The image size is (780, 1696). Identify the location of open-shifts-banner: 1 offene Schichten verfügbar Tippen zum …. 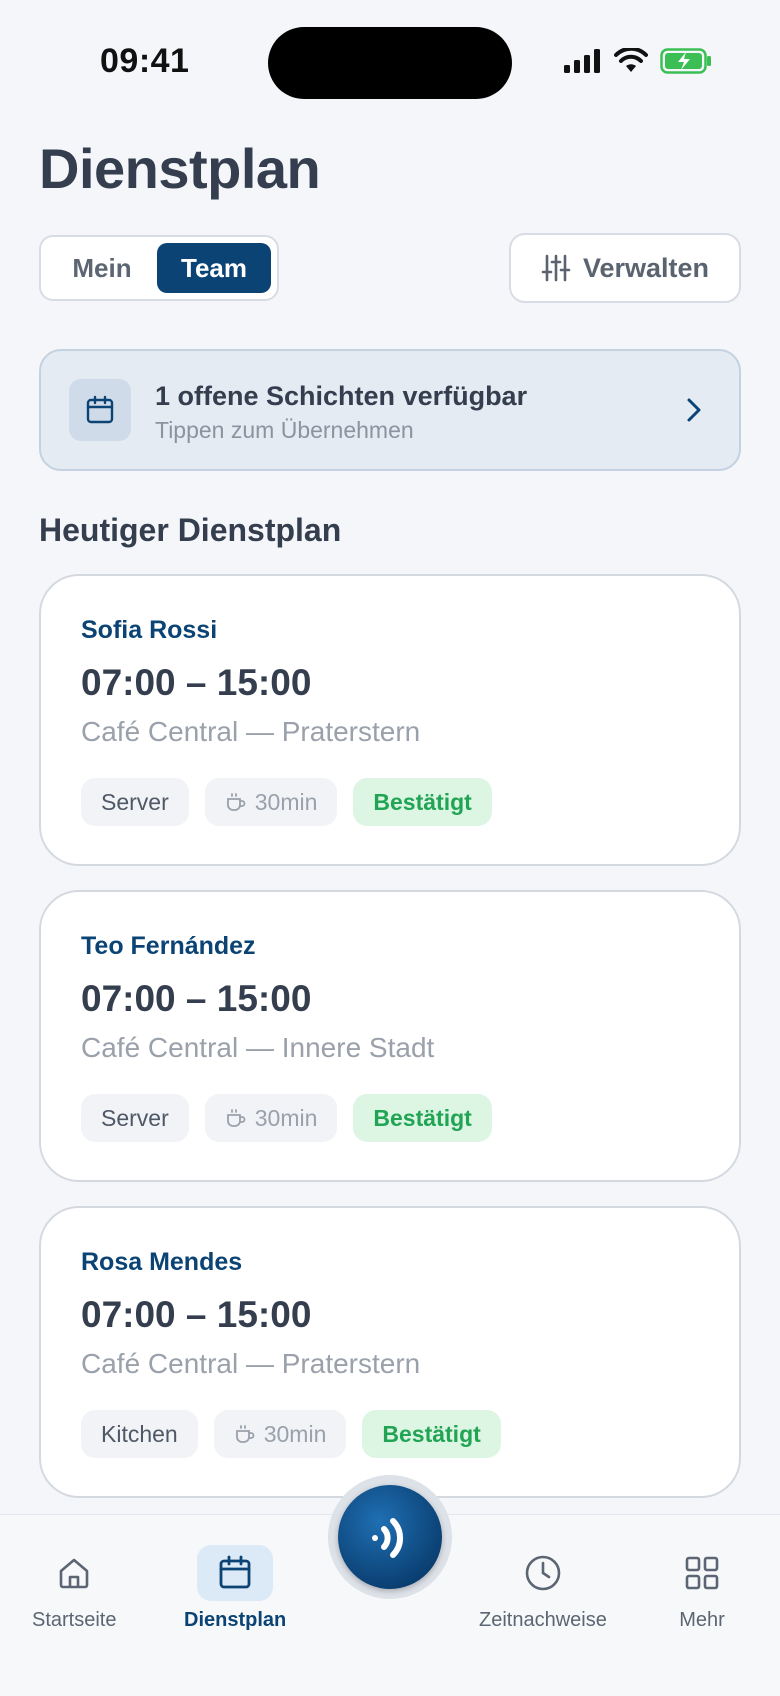
(390, 410).